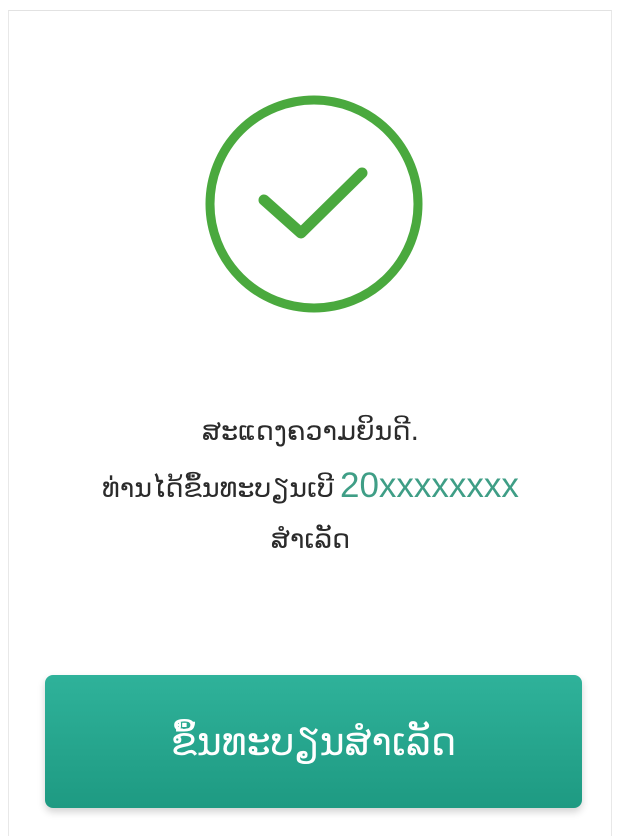 The width and height of the screenshot is (621, 836). What do you see at coordinates (314, 204) in the screenshot?
I see `check-circle-icon` at bounding box center [314, 204].